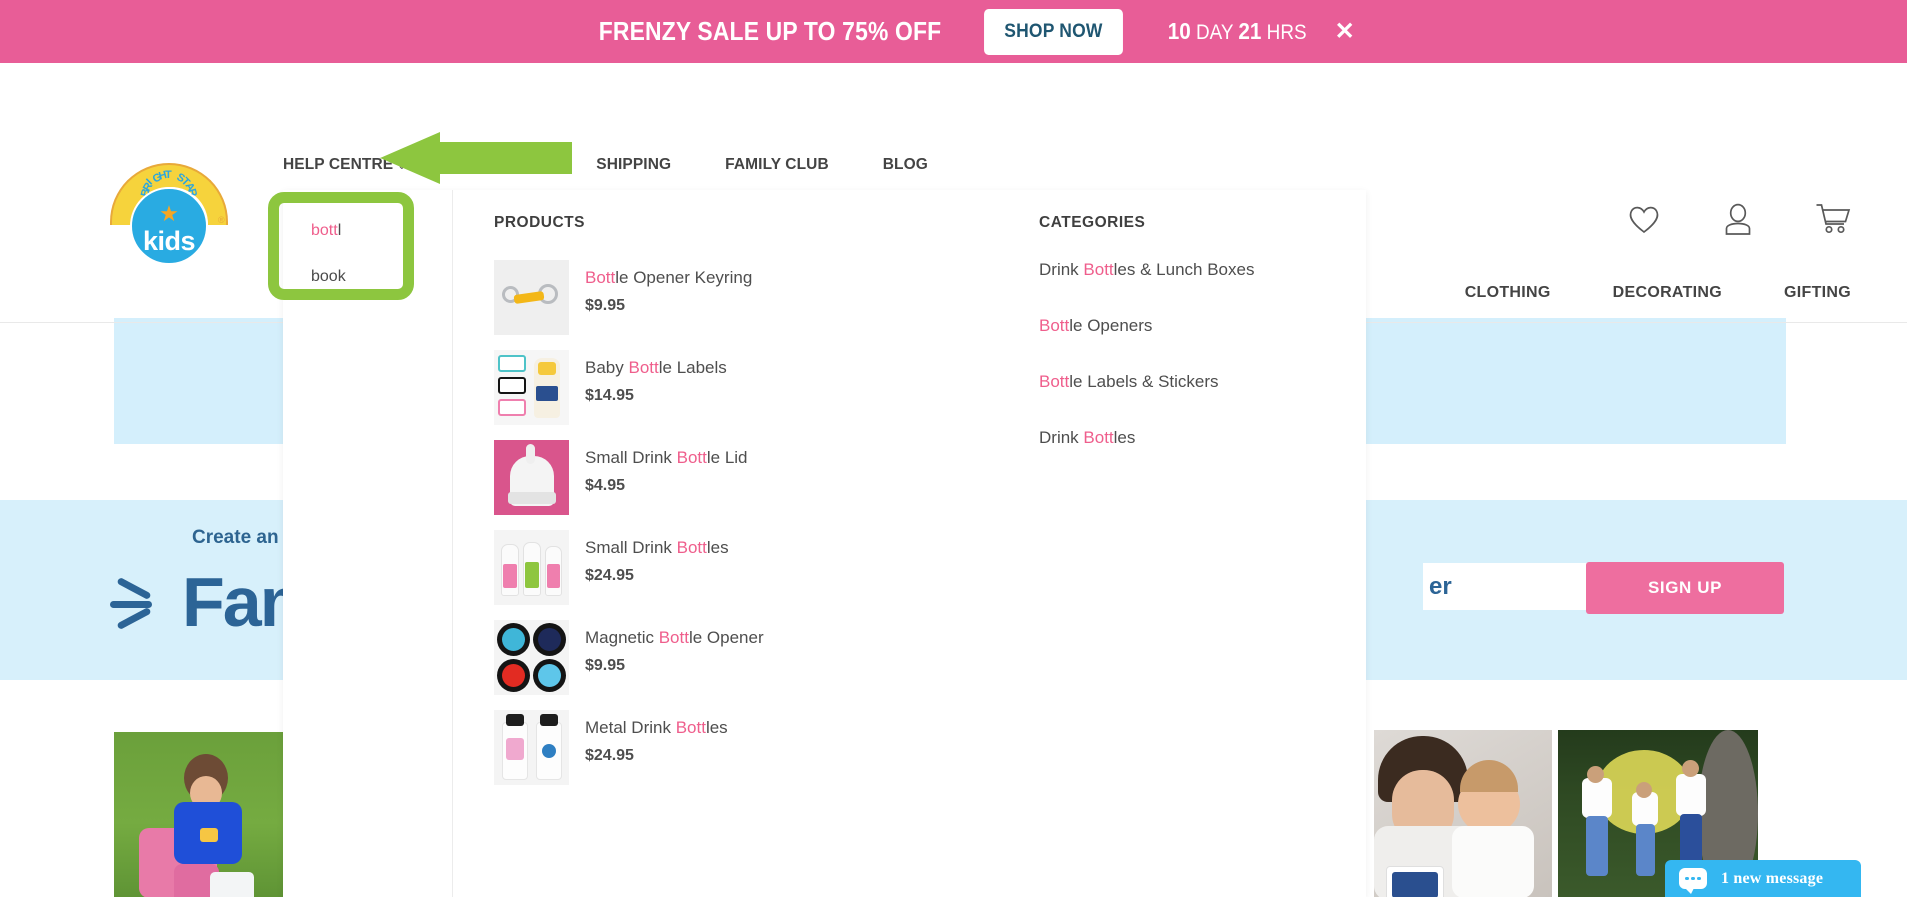 This screenshot has width=1907, height=897. I want to click on sign-up-button: SIGN UP, so click(1685, 588).